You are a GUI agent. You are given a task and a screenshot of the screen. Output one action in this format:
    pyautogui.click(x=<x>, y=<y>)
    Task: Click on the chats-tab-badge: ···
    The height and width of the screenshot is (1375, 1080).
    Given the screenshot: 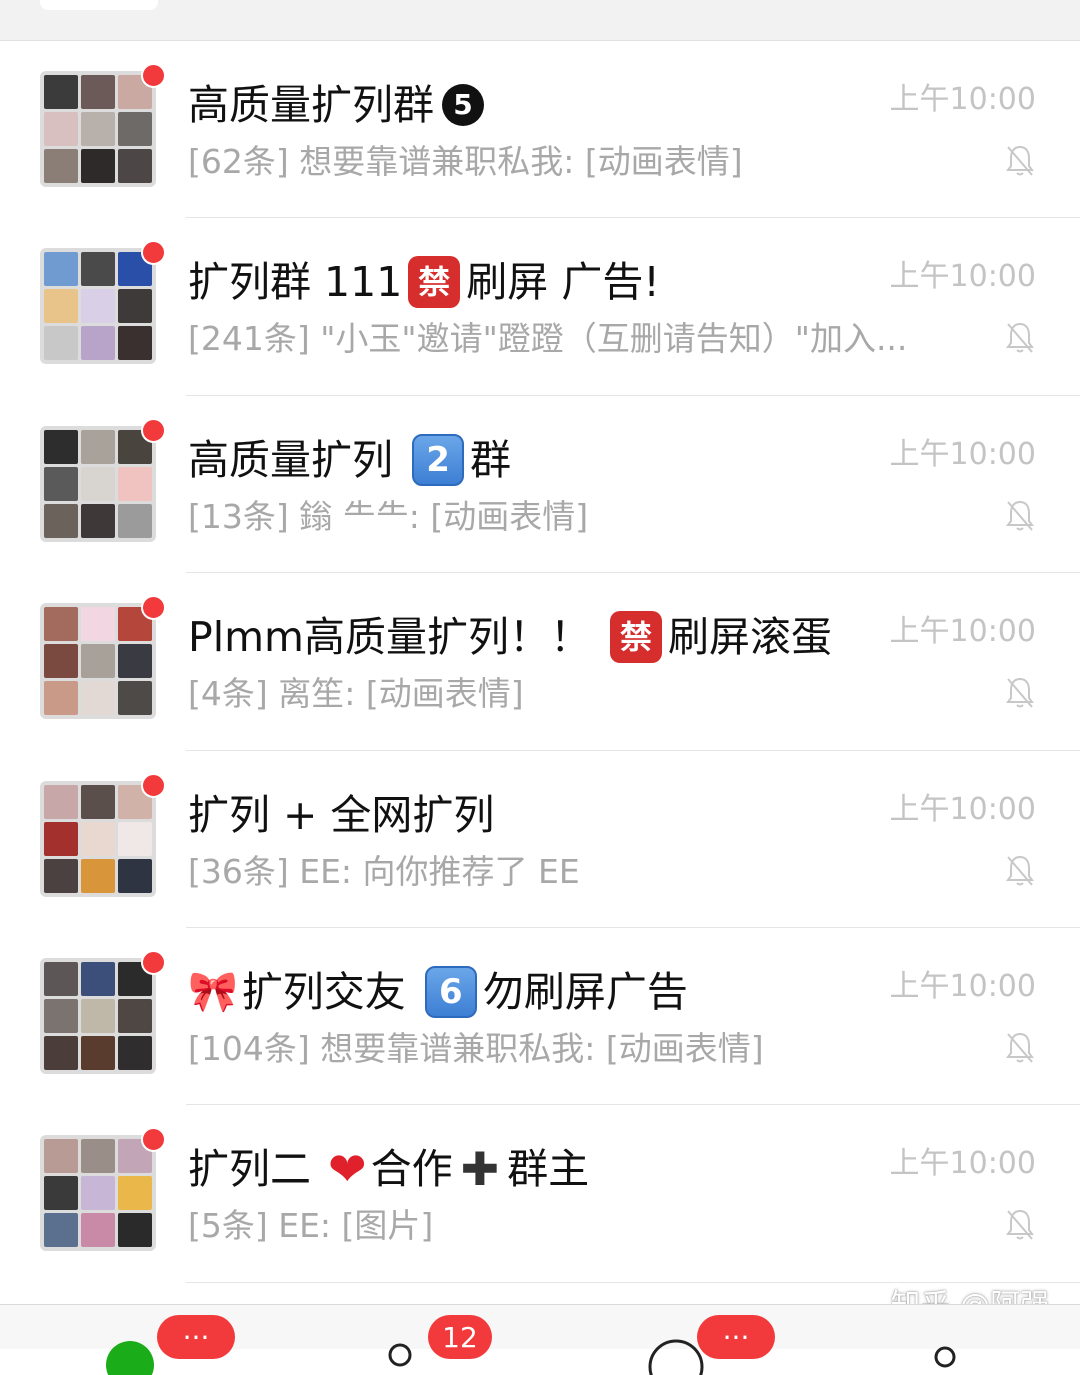 What is the action you would take?
    pyautogui.click(x=196, y=1337)
    